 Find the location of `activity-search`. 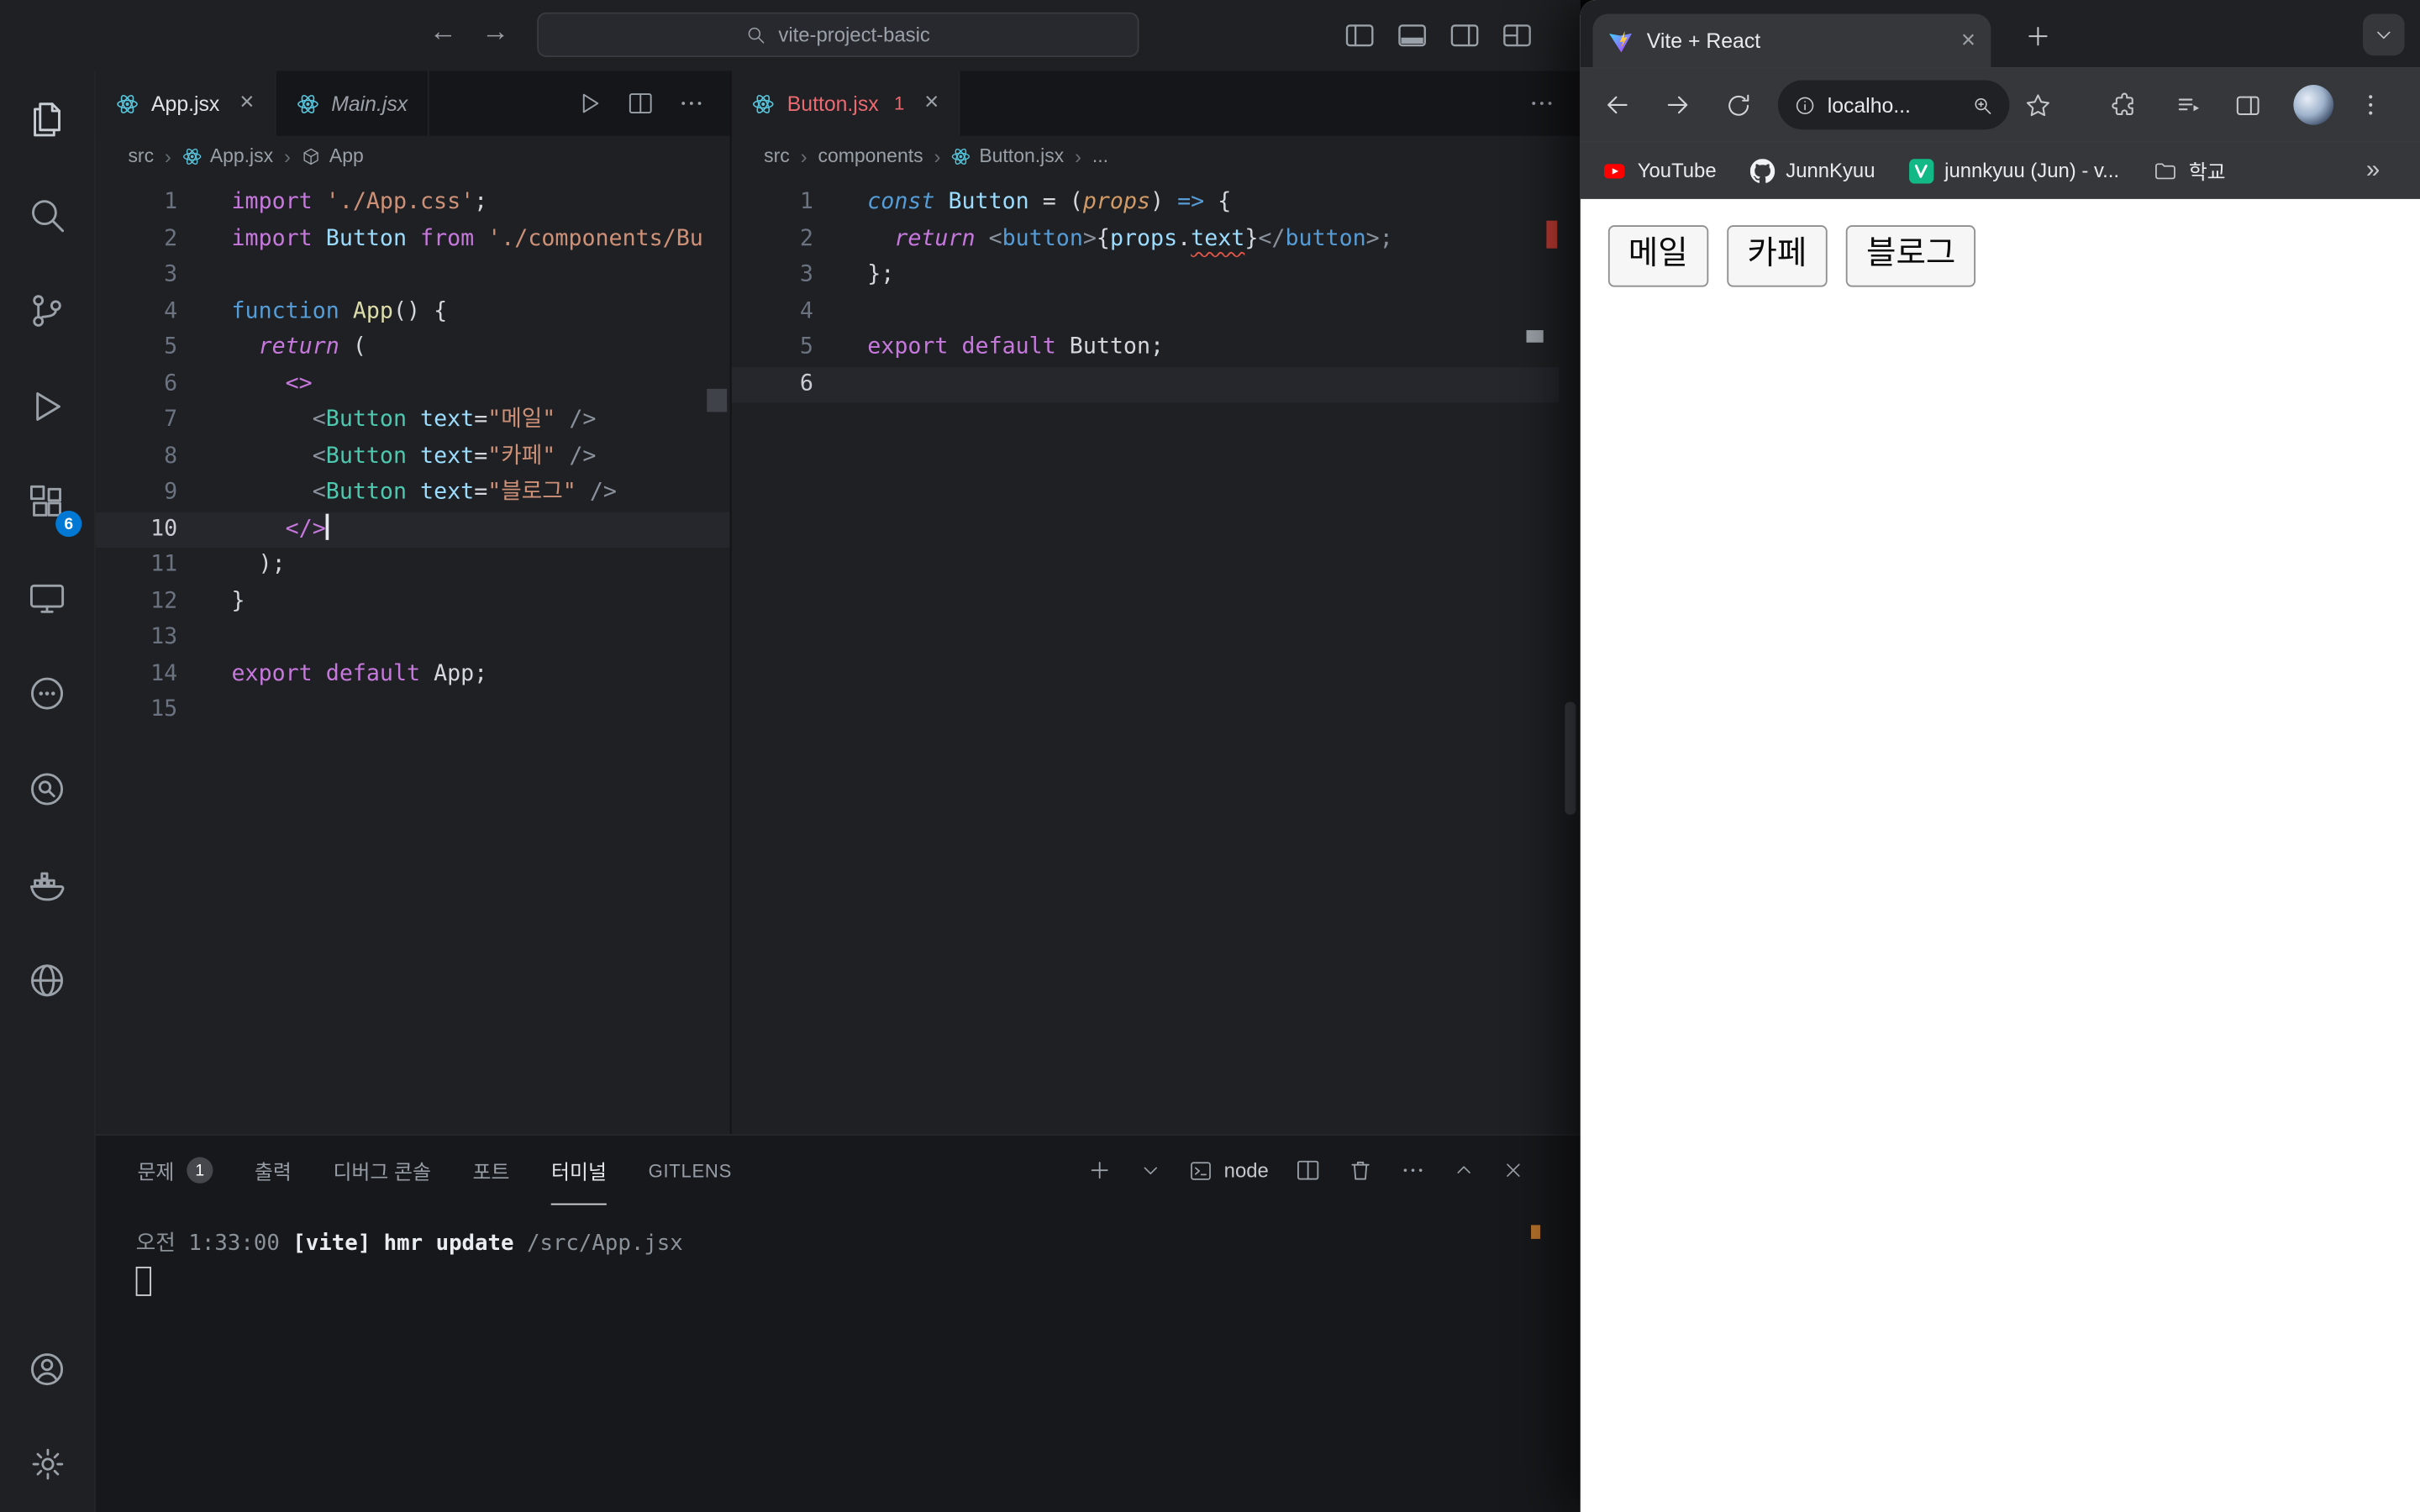

activity-search is located at coordinates (47, 214).